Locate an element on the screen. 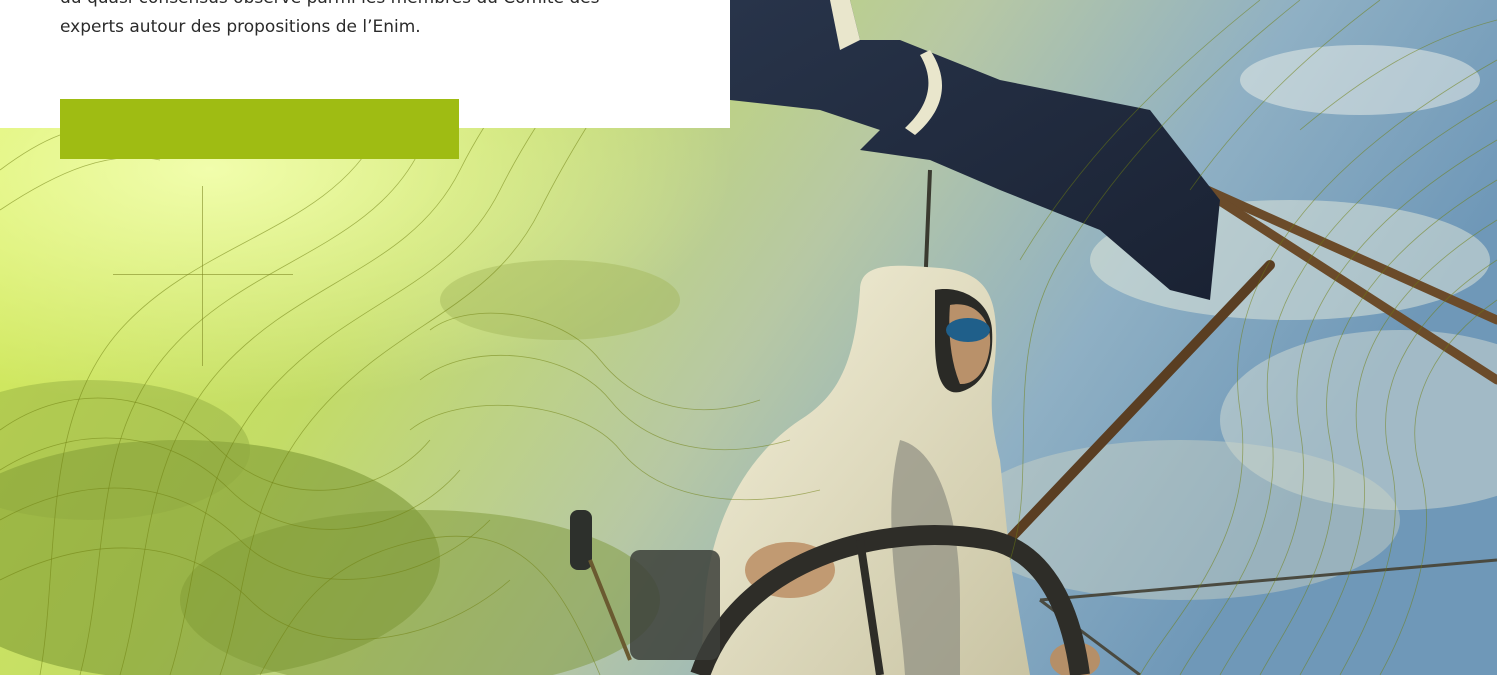 The height and width of the screenshot is (675, 1497). crosshair-icon-vertical is located at coordinates (202, 276).